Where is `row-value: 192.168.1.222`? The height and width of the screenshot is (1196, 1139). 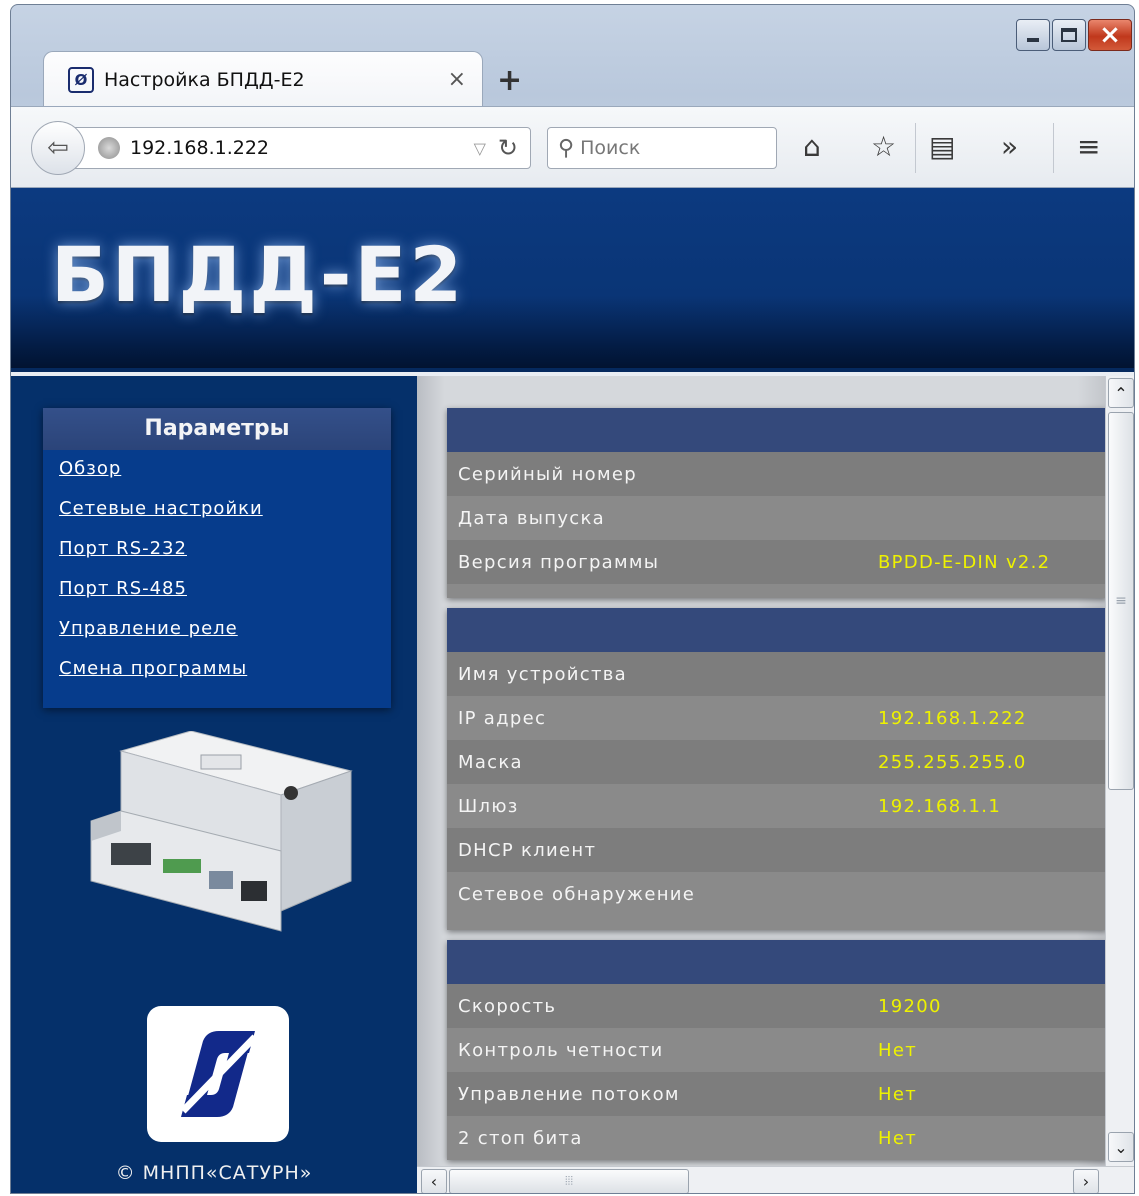
row-value: 192.168.1.222 is located at coordinates (952, 718).